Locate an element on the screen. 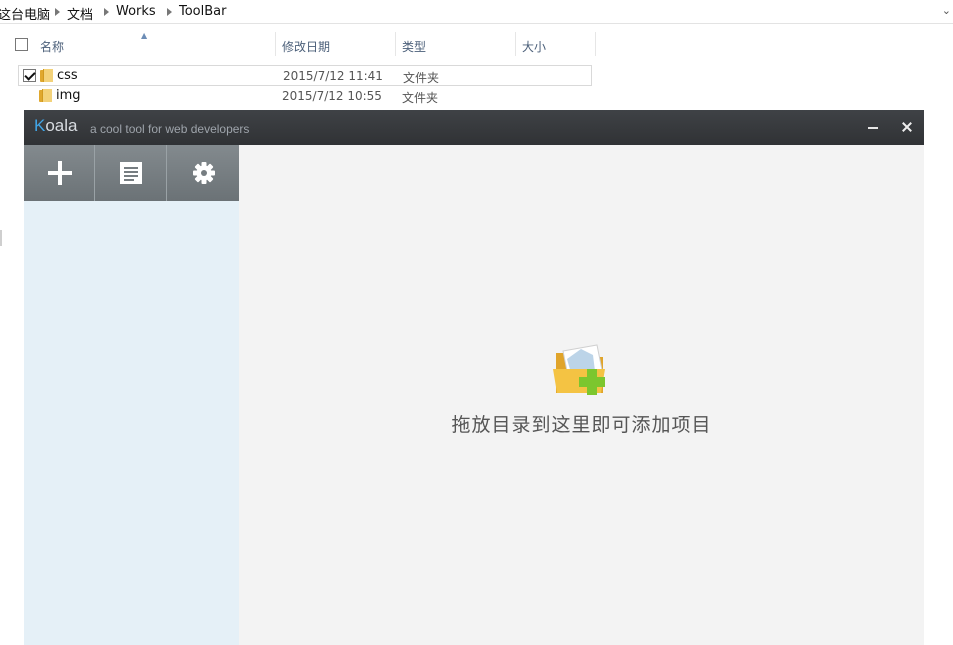 This screenshot has height=645, width=953. minimize-icon is located at coordinates (874, 127).